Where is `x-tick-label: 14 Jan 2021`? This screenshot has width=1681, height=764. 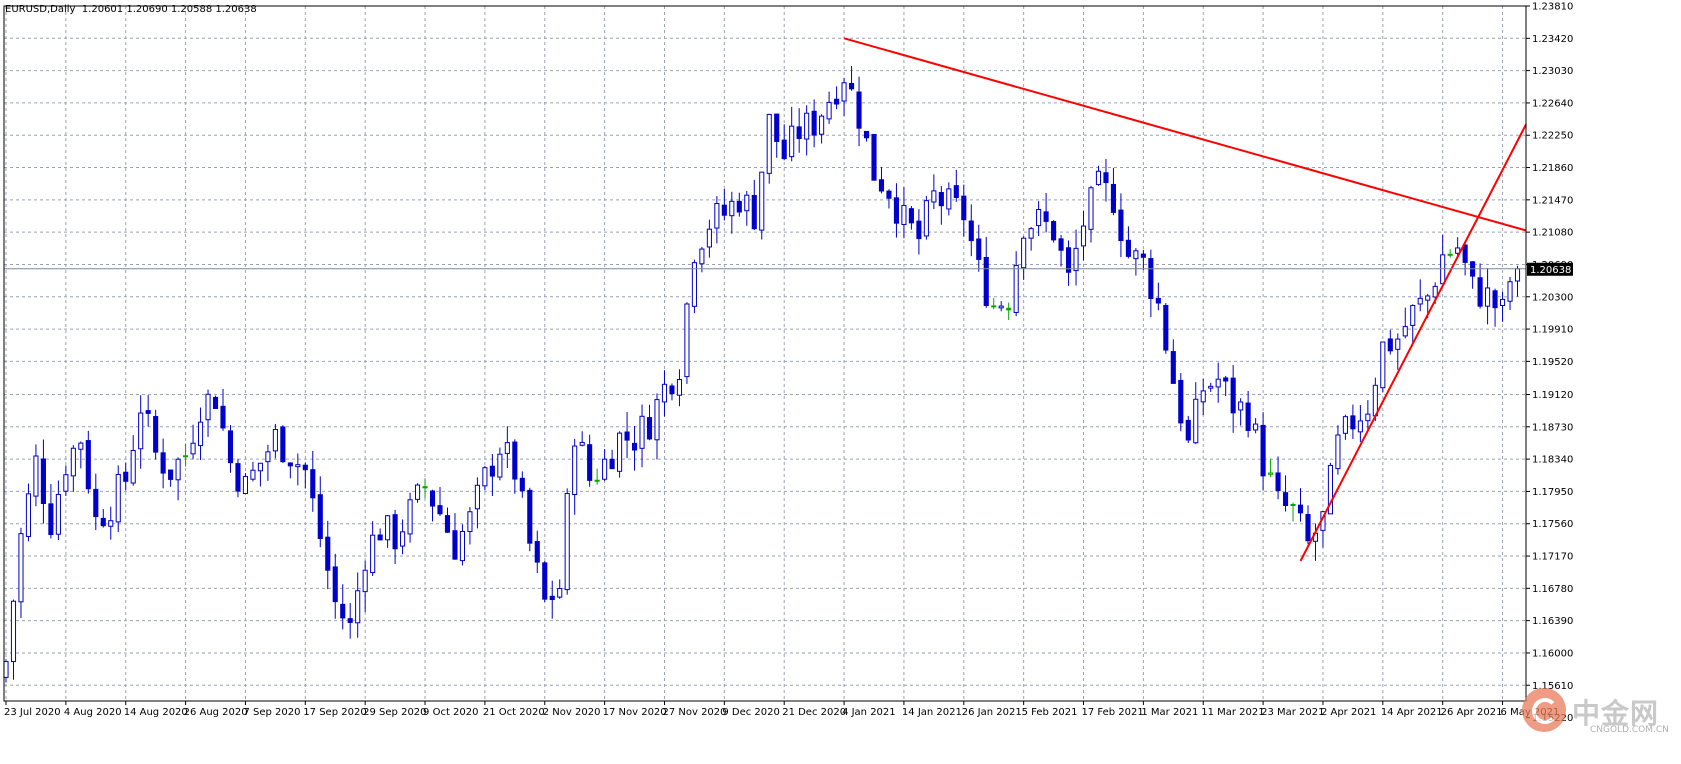
x-tick-label: 14 Jan 2021 is located at coordinates (932, 712).